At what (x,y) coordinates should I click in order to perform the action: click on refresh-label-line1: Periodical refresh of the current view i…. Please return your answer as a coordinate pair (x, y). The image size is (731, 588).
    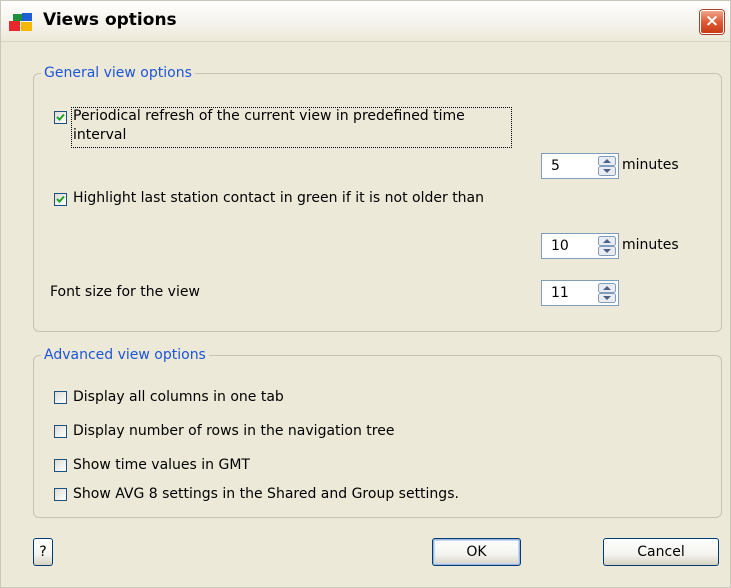
    Looking at the image, I should click on (269, 116).